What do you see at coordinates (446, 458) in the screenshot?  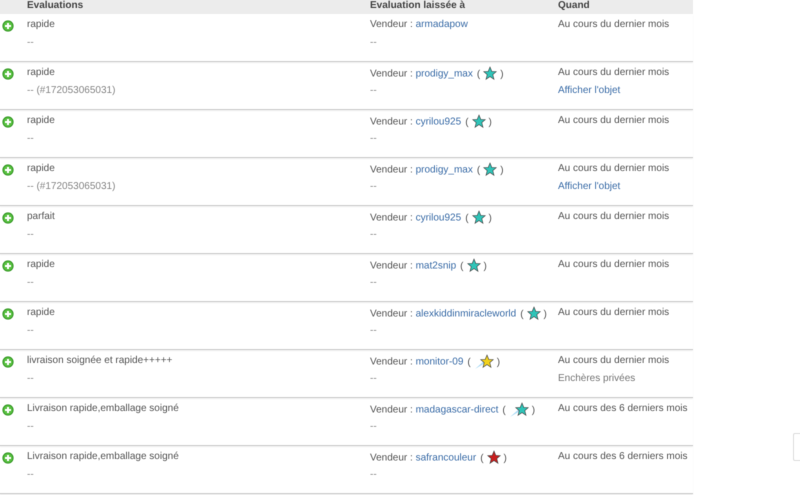 I see `user-link: safrancouleur` at bounding box center [446, 458].